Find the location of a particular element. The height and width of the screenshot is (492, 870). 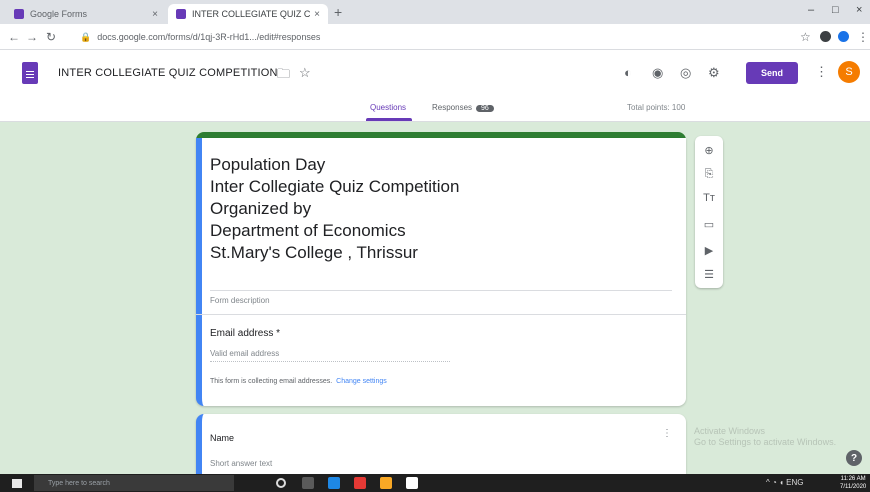

eye-icon: ◎ is located at coordinates (685, 73).